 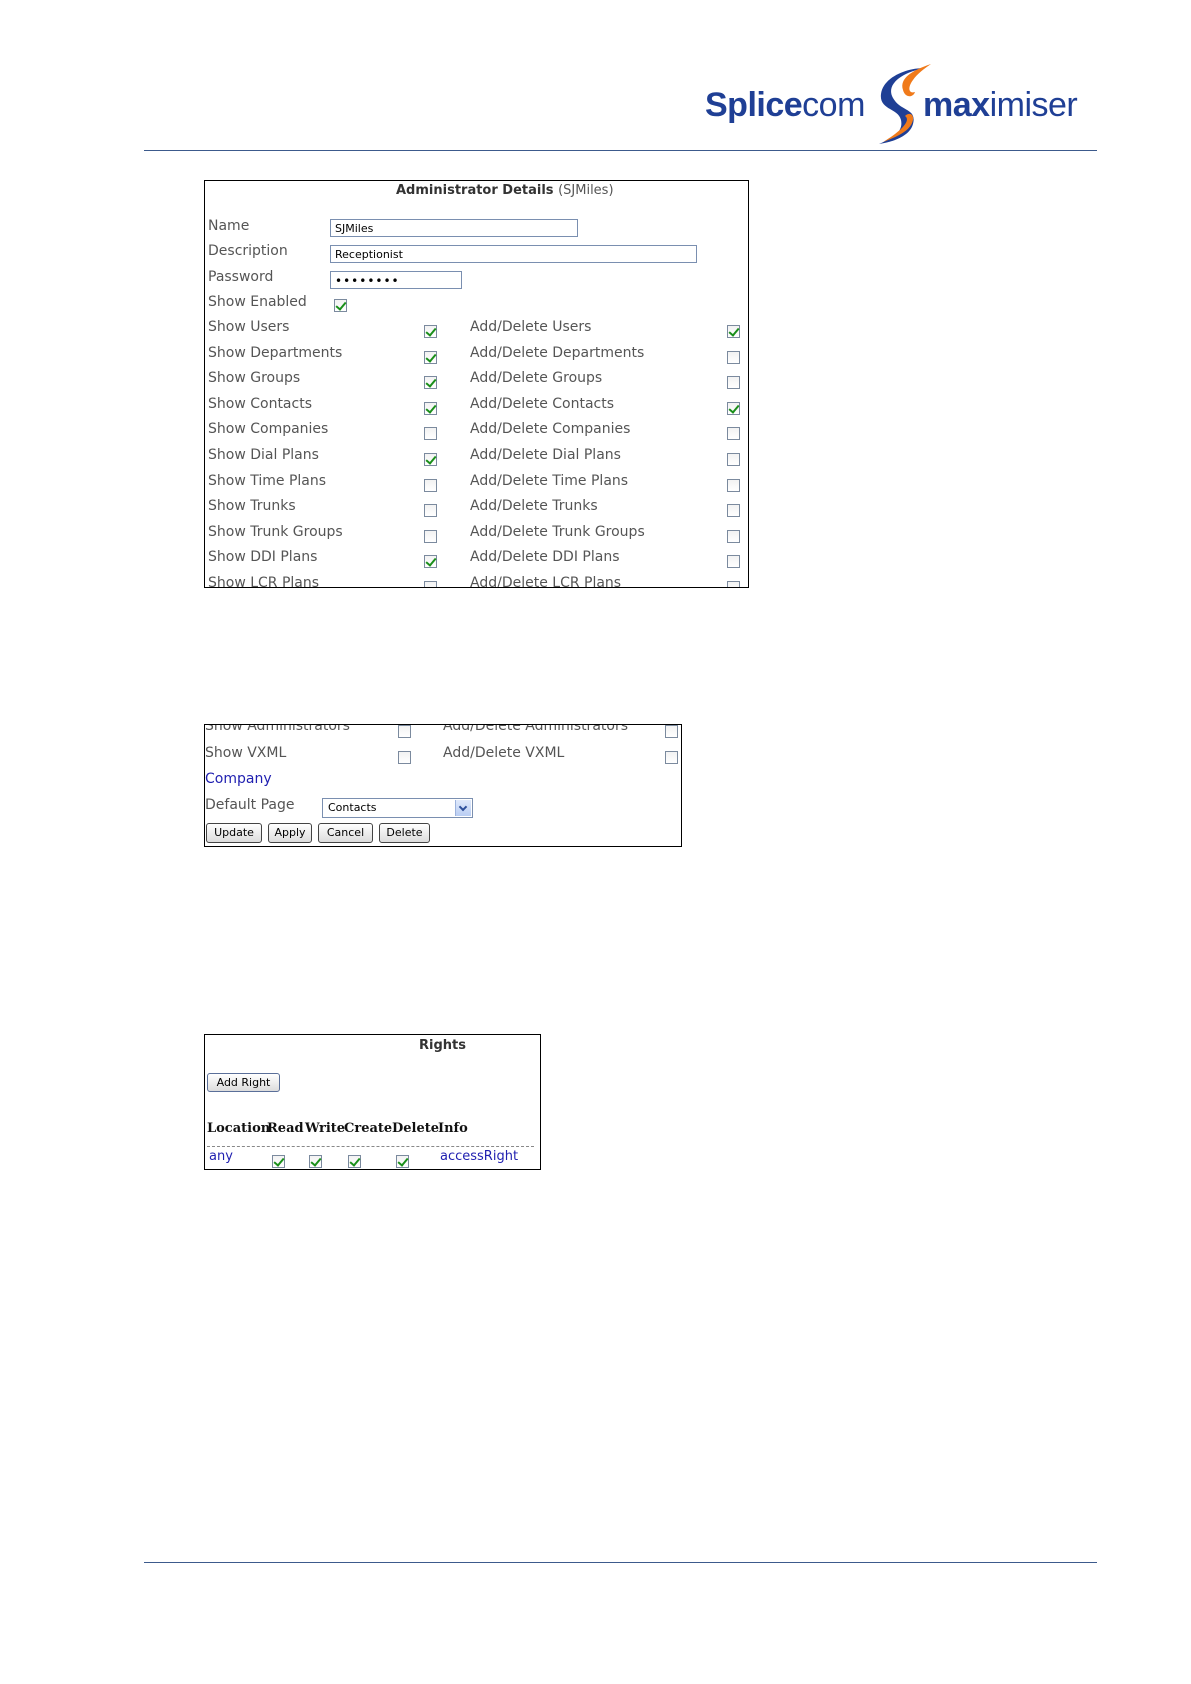 I want to click on add-delete-ddi-plans-label: Add/Delete DDI Plans, so click(x=545, y=557).